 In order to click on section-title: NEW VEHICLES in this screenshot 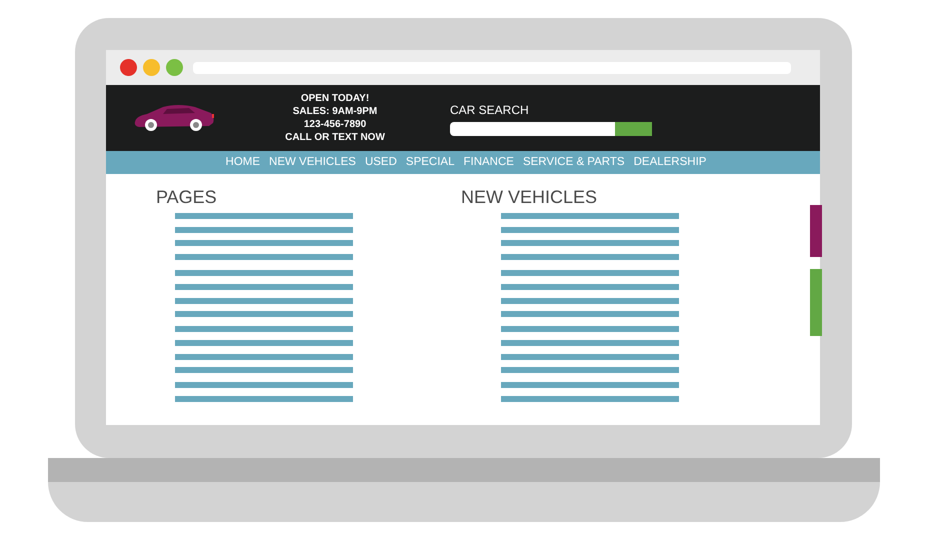, I will do `click(529, 197)`.